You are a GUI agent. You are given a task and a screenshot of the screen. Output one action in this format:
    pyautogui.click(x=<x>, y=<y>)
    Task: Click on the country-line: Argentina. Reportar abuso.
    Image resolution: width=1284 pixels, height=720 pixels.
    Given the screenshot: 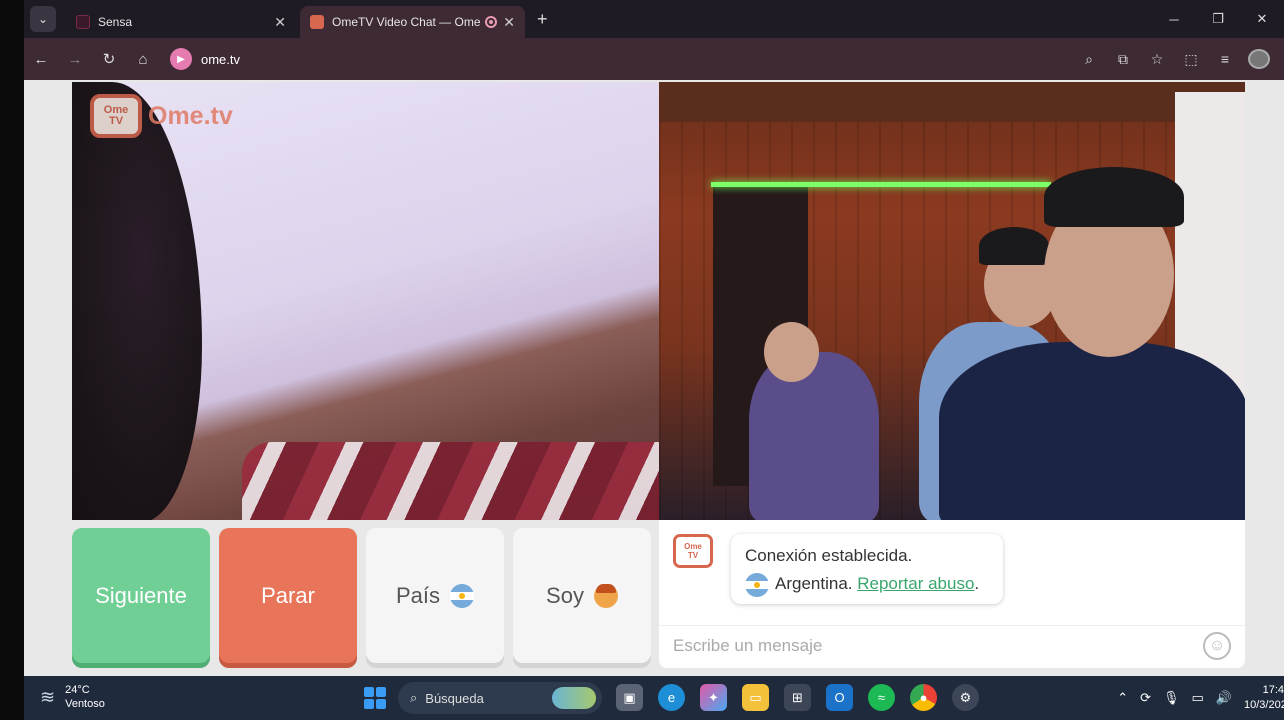 What is the action you would take?
    pyautogui.click(x=867, y=584)
    